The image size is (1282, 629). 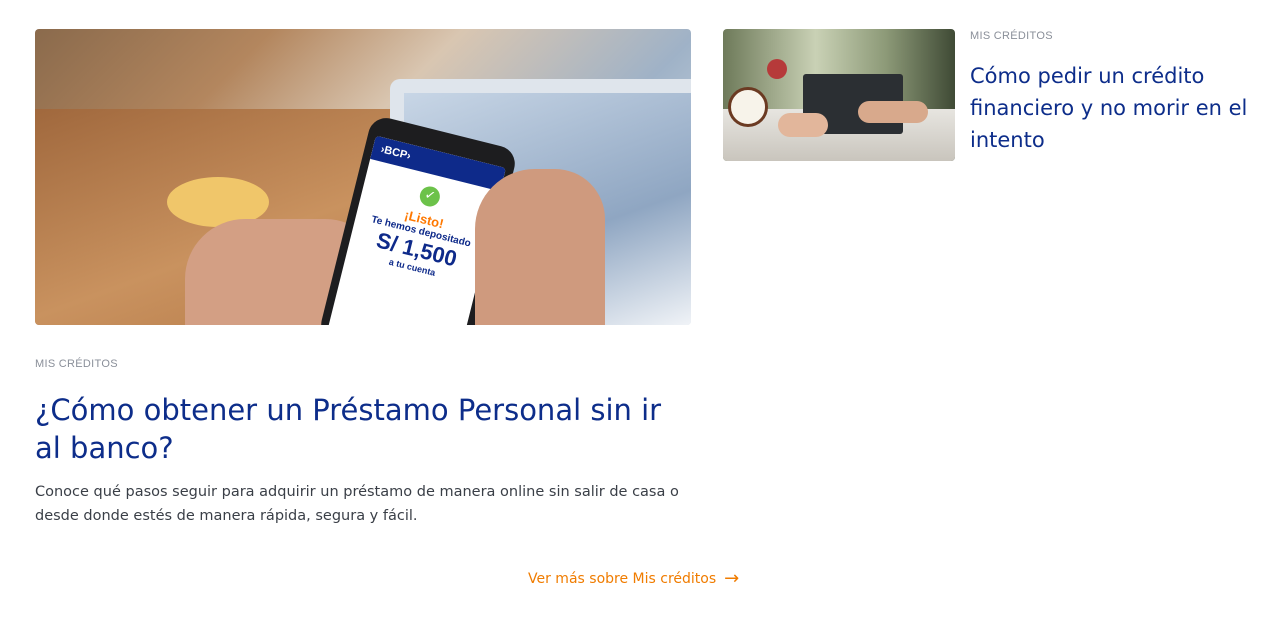 What do you see at coordinates (540, 247) in the screenshot?
I see `right-hand` at bounding box center [540, 247].